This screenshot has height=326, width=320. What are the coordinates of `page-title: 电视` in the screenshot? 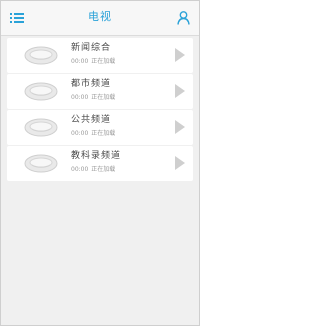 It's located at (100, 16).